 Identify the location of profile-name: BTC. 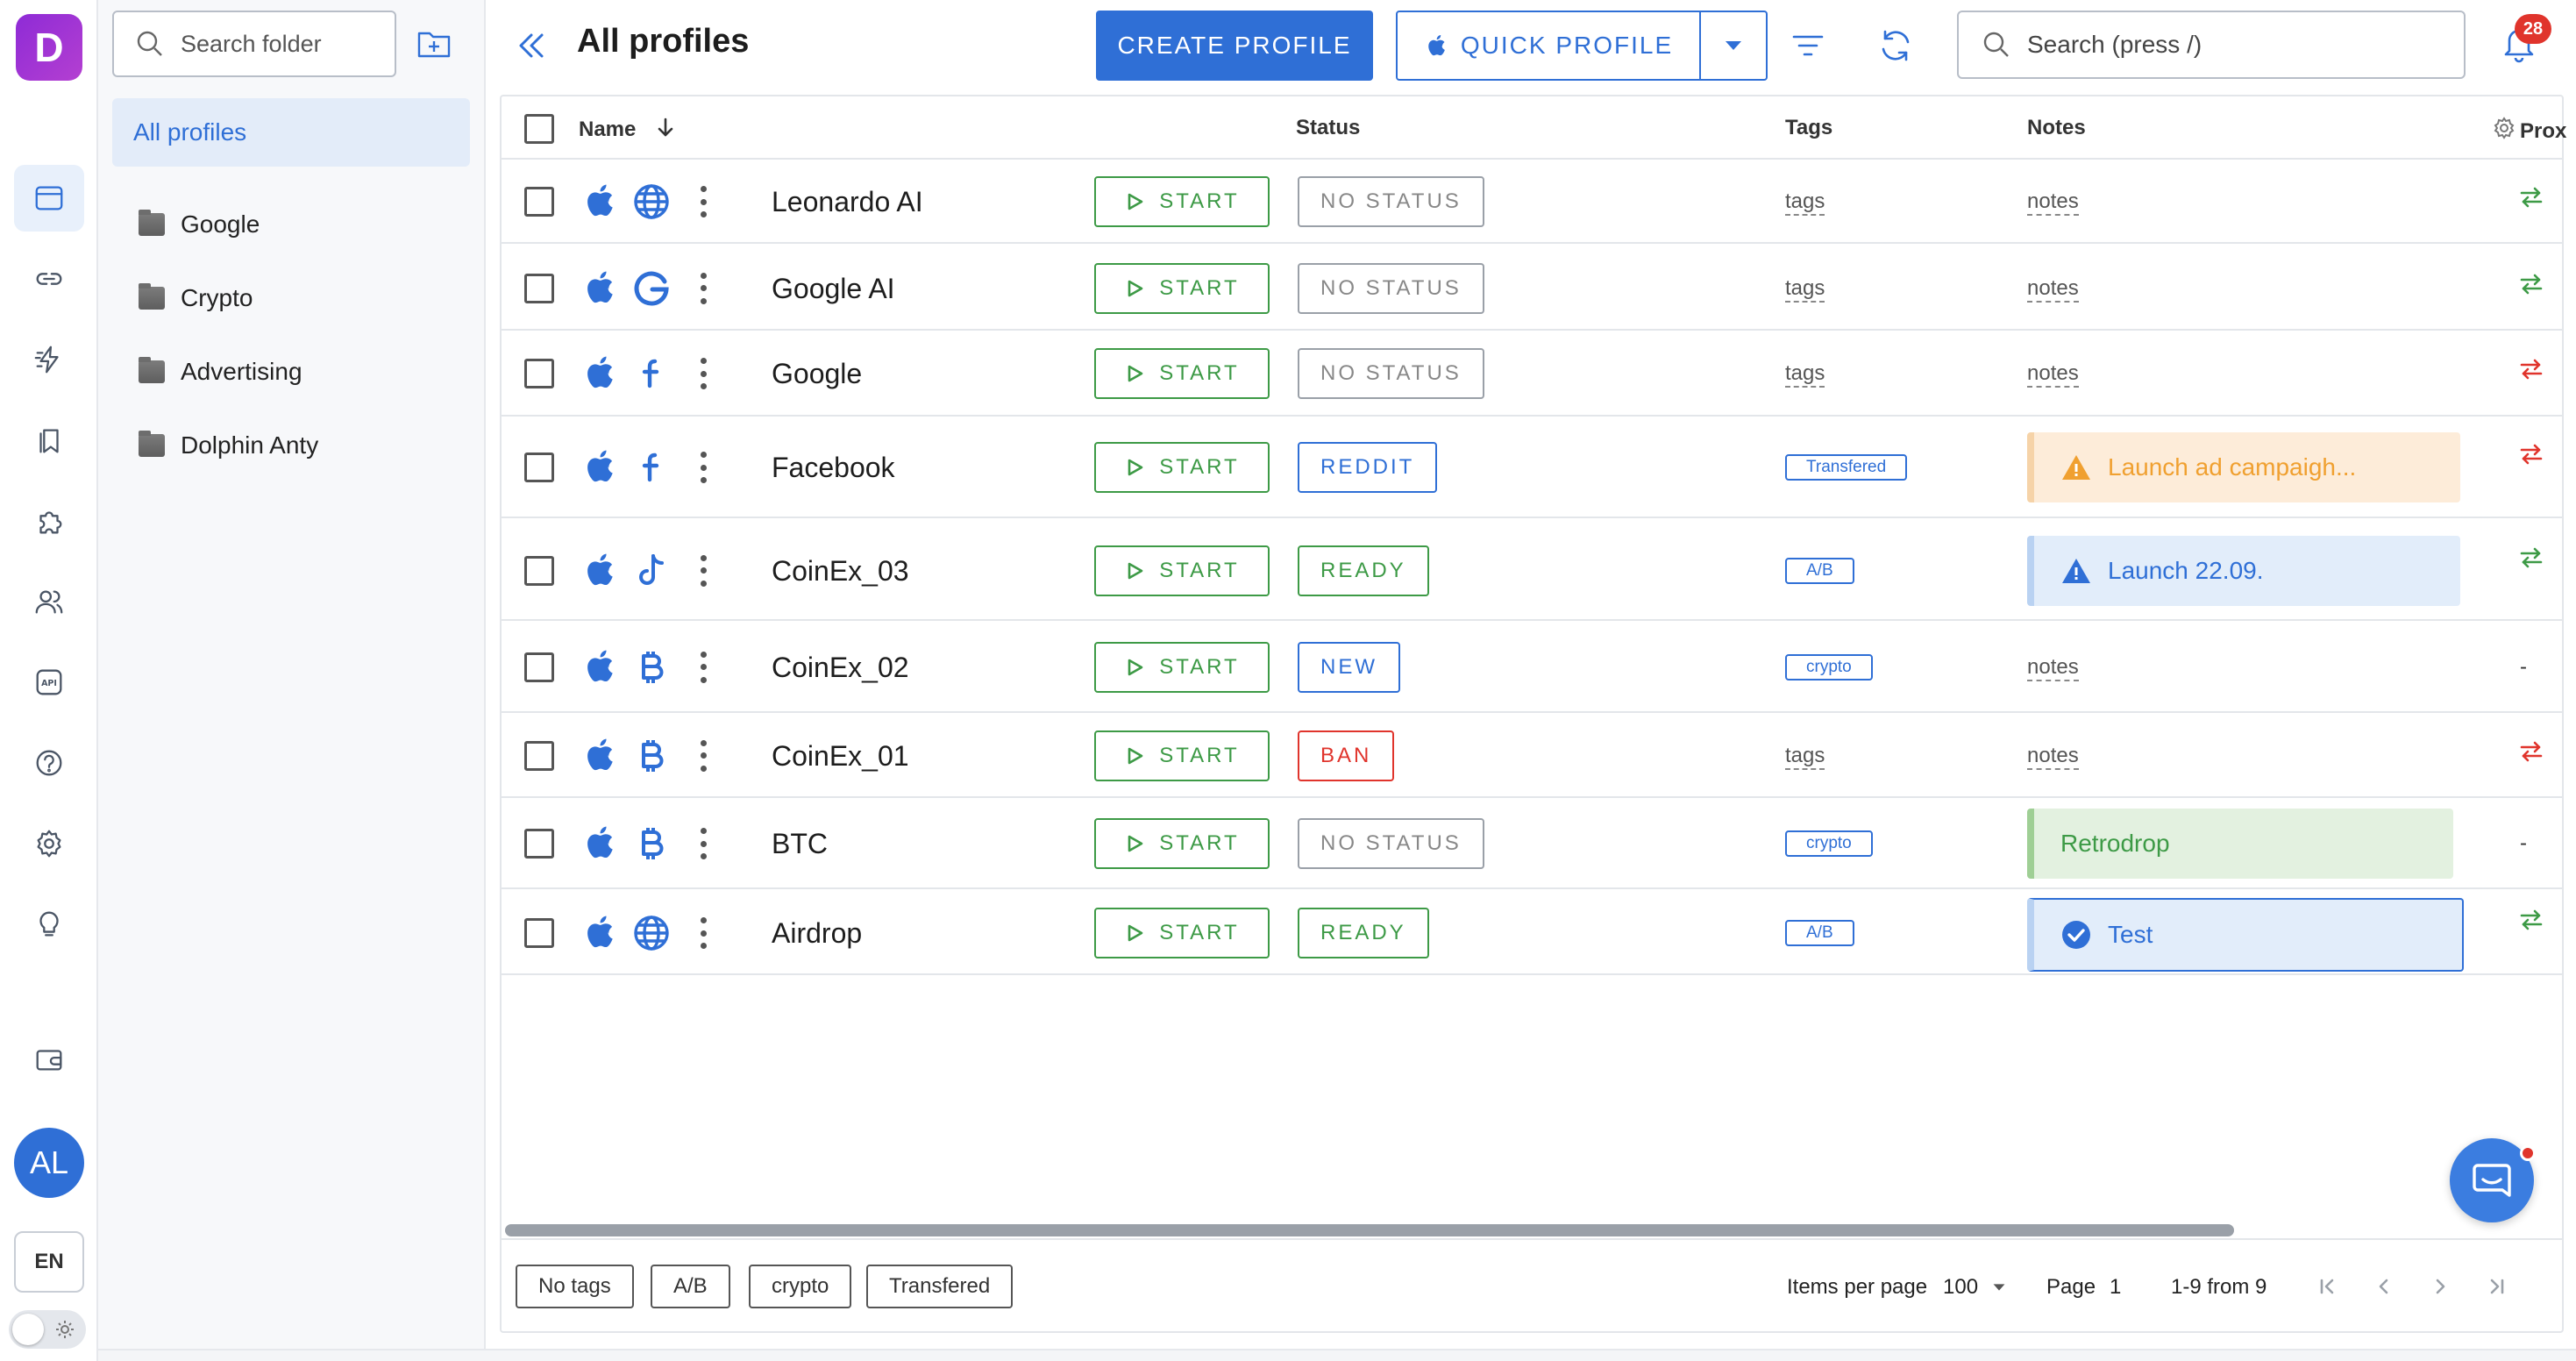
(800, 844).